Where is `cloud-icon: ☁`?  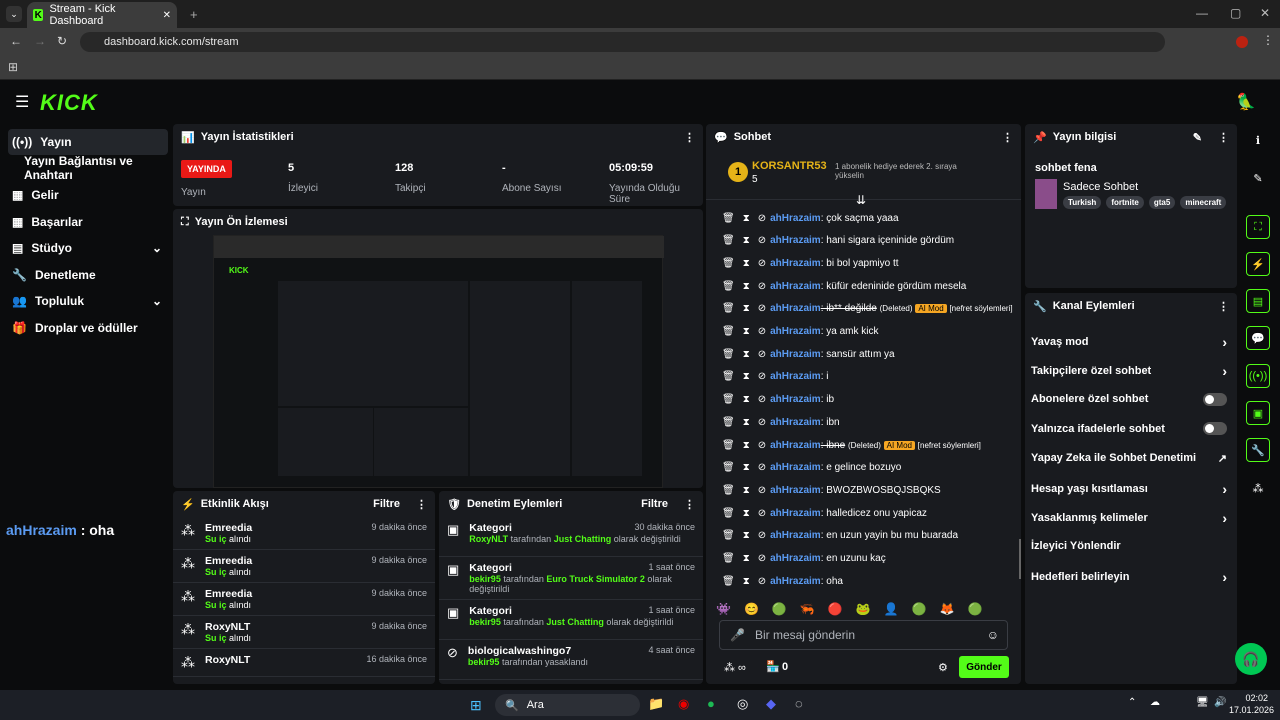 cloud-icon: ☁ is located at coordinates (1155, 702).